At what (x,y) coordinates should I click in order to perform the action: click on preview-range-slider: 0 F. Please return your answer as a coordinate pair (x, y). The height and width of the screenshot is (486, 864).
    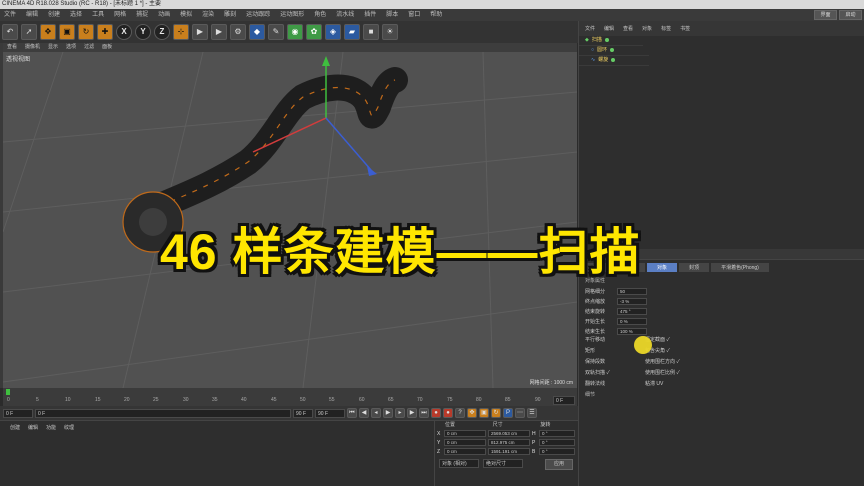
    Looking at the image, I should click on (163, 413).